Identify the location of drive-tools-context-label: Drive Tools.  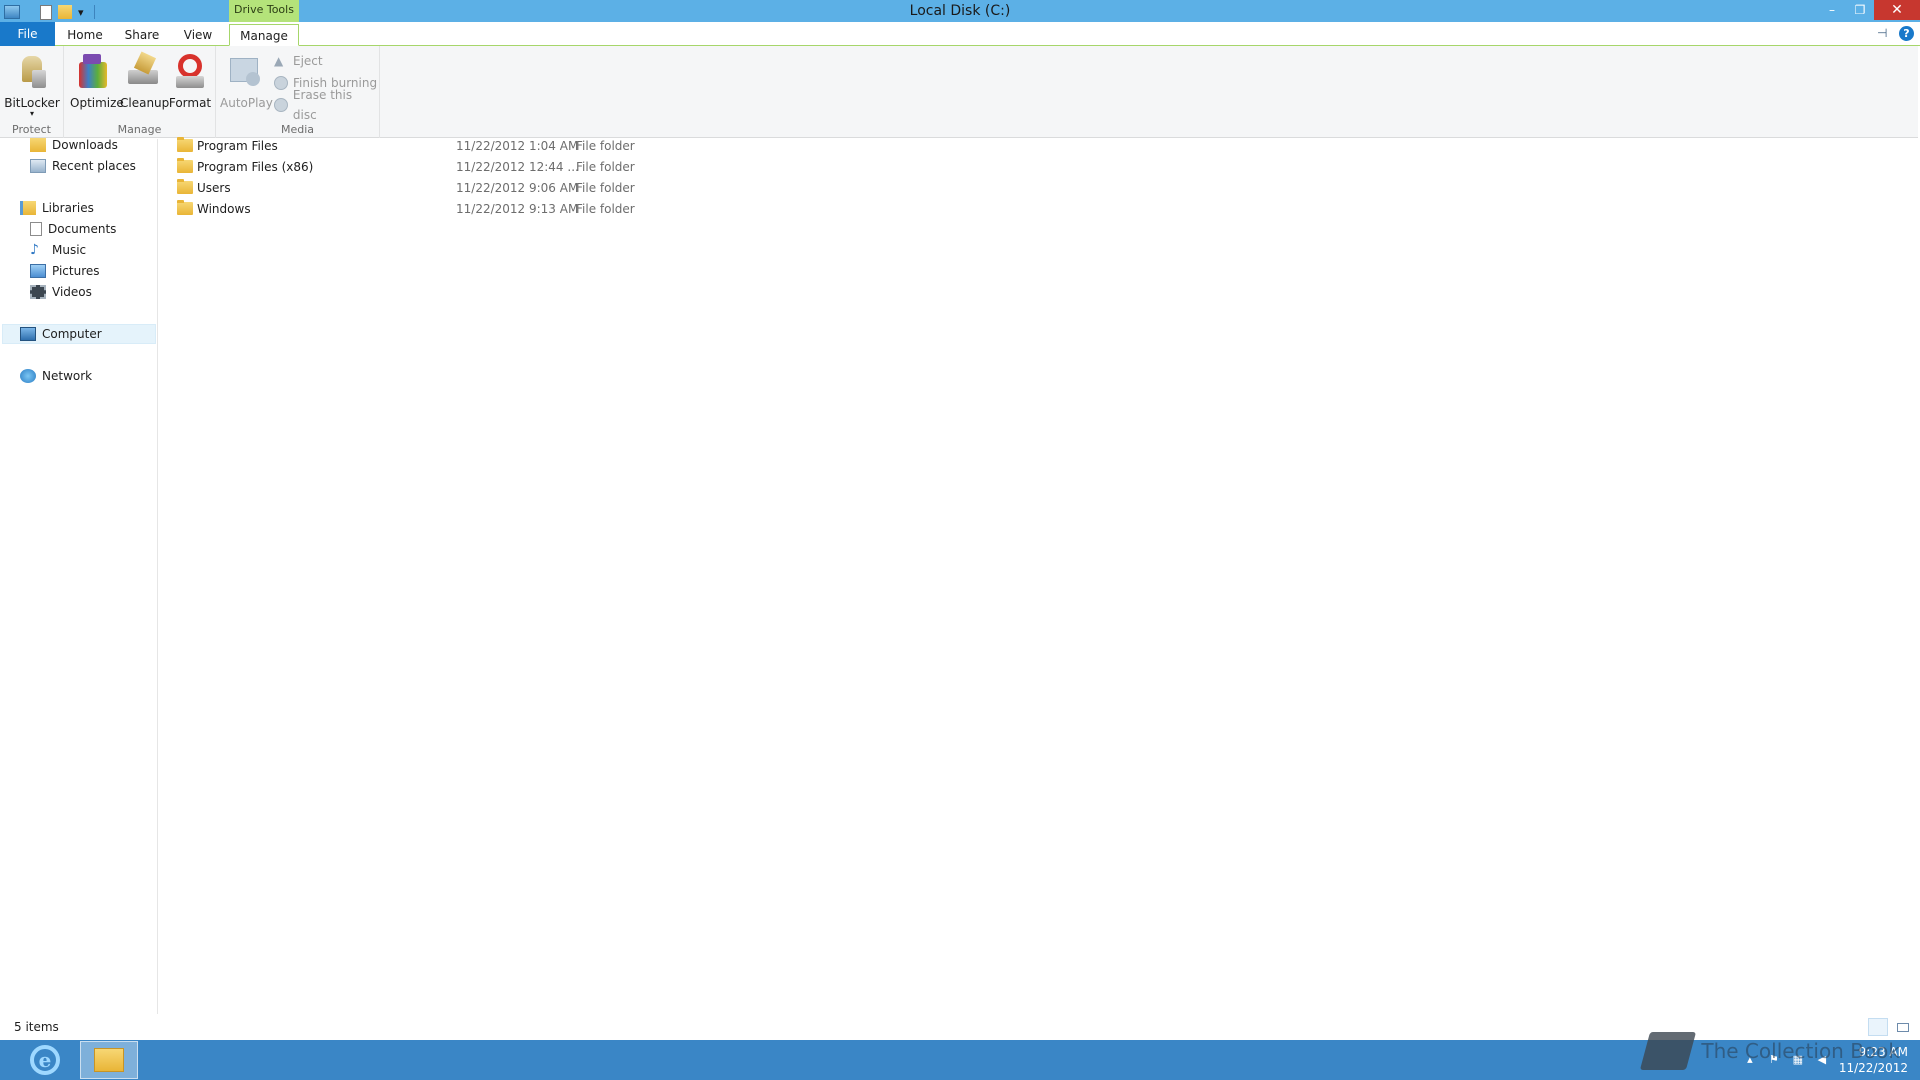
(264, 11).